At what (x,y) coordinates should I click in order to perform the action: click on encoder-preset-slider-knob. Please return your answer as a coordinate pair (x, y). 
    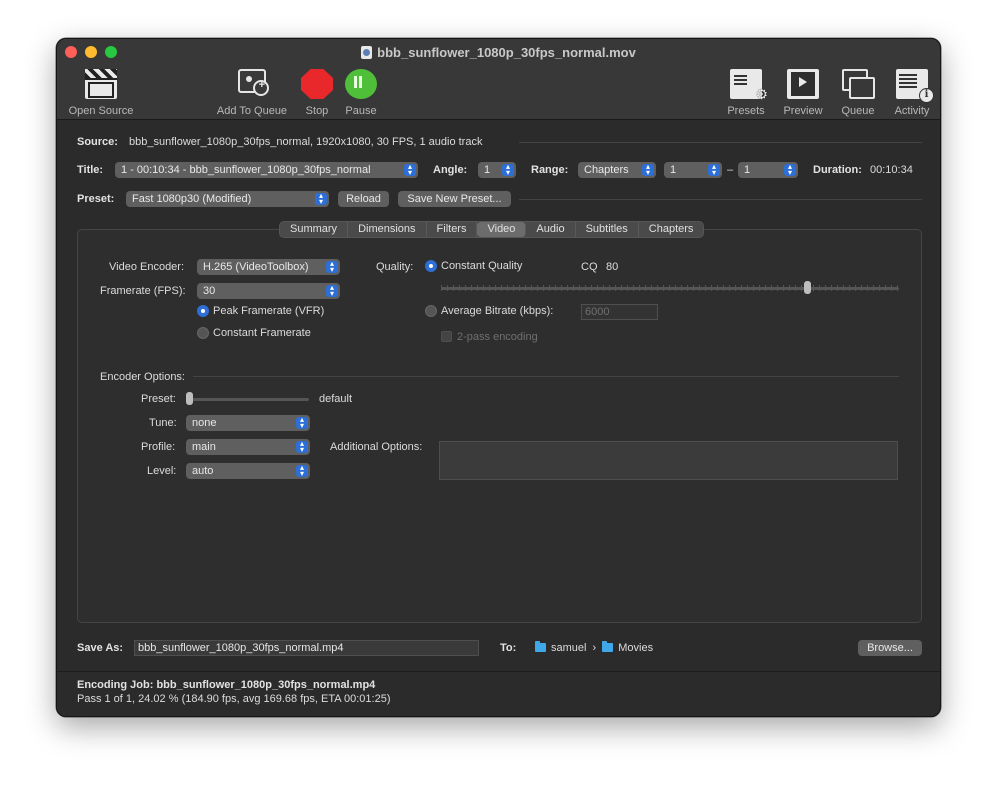
    Looking at the image, I should click on (189, 398).